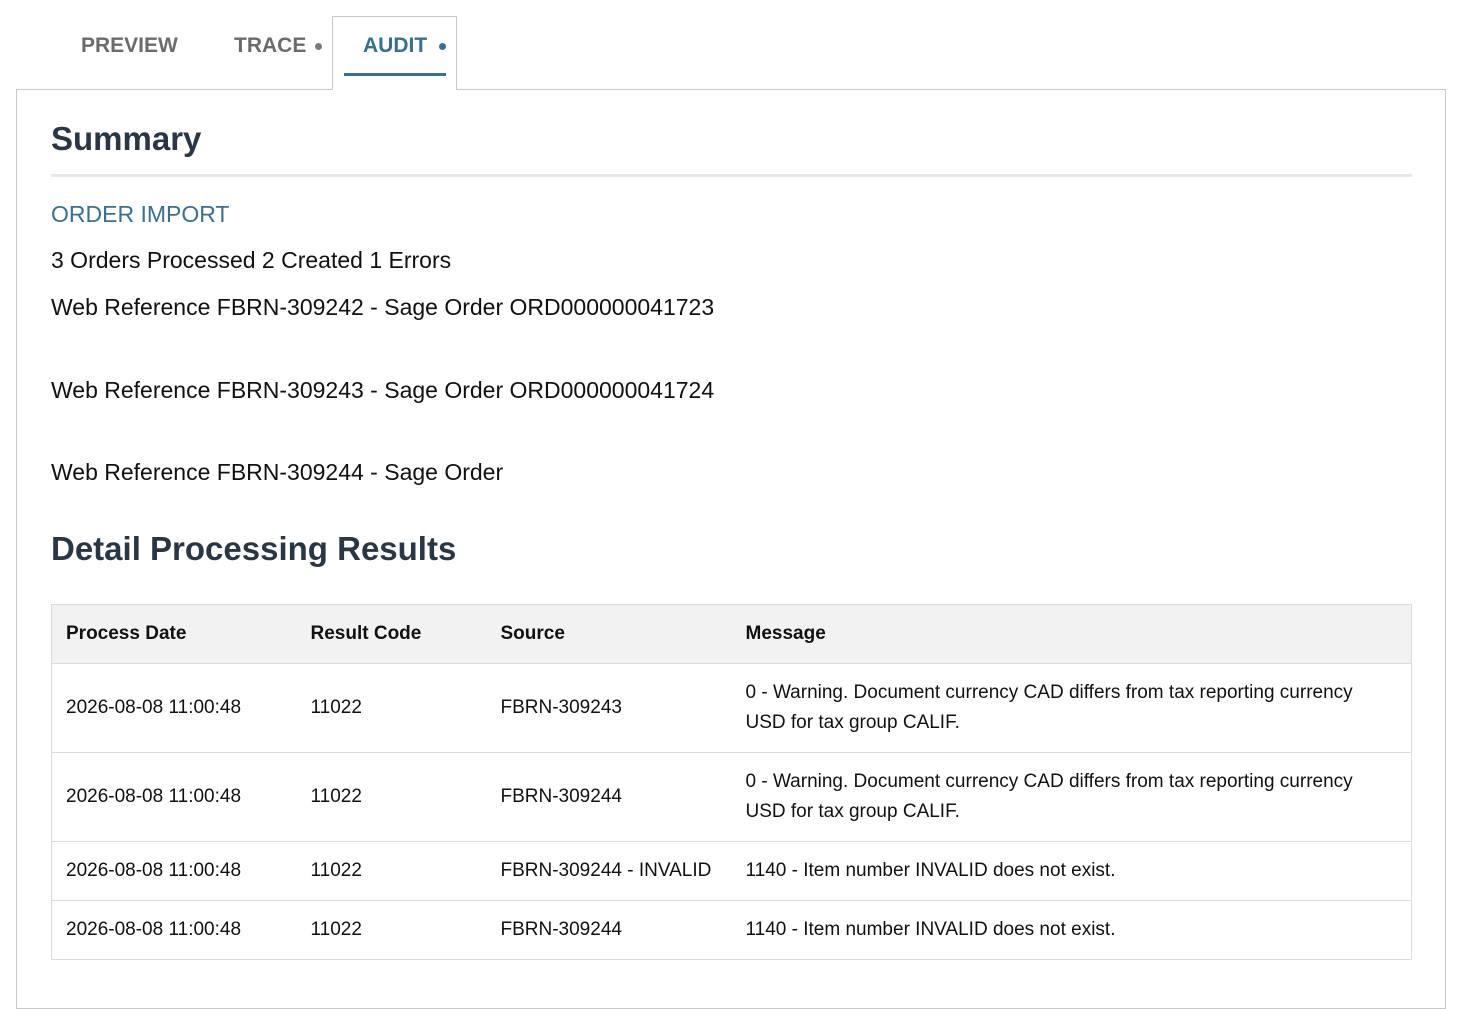 This screenshot has height=1009, width=1465. I want to click on summary-divider, so click(731, 175).